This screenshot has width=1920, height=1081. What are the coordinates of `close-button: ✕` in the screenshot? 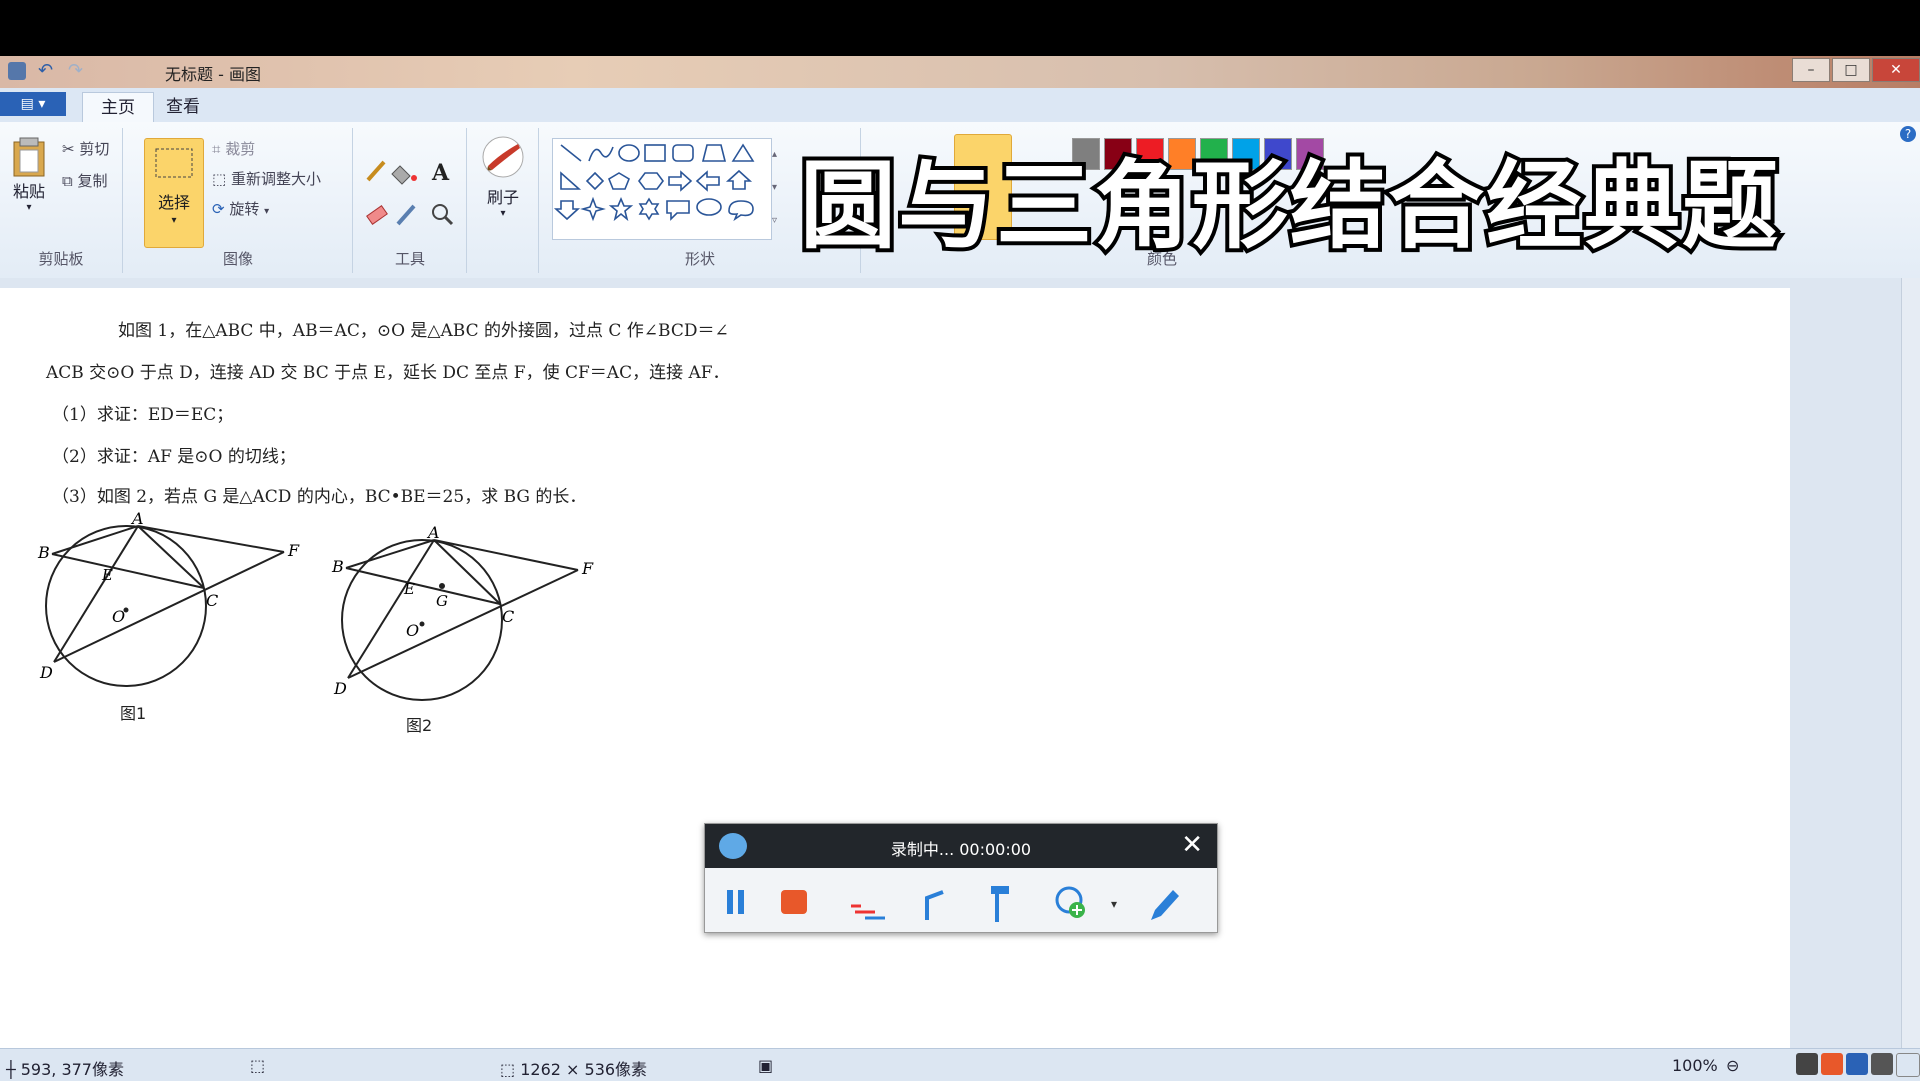 It's located at (1896, 70).